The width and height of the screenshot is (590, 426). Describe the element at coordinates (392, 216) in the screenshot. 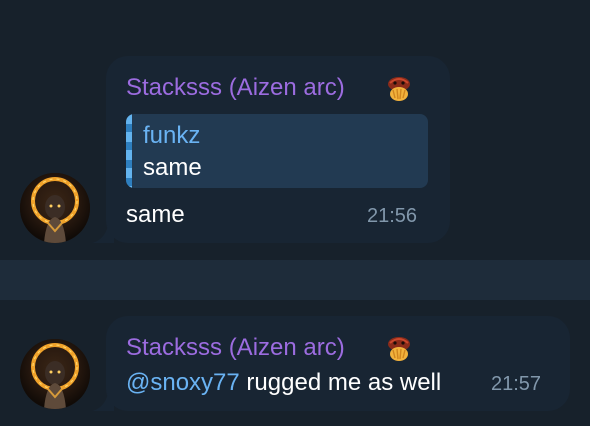

I see `message-time: 21:56` at that location.